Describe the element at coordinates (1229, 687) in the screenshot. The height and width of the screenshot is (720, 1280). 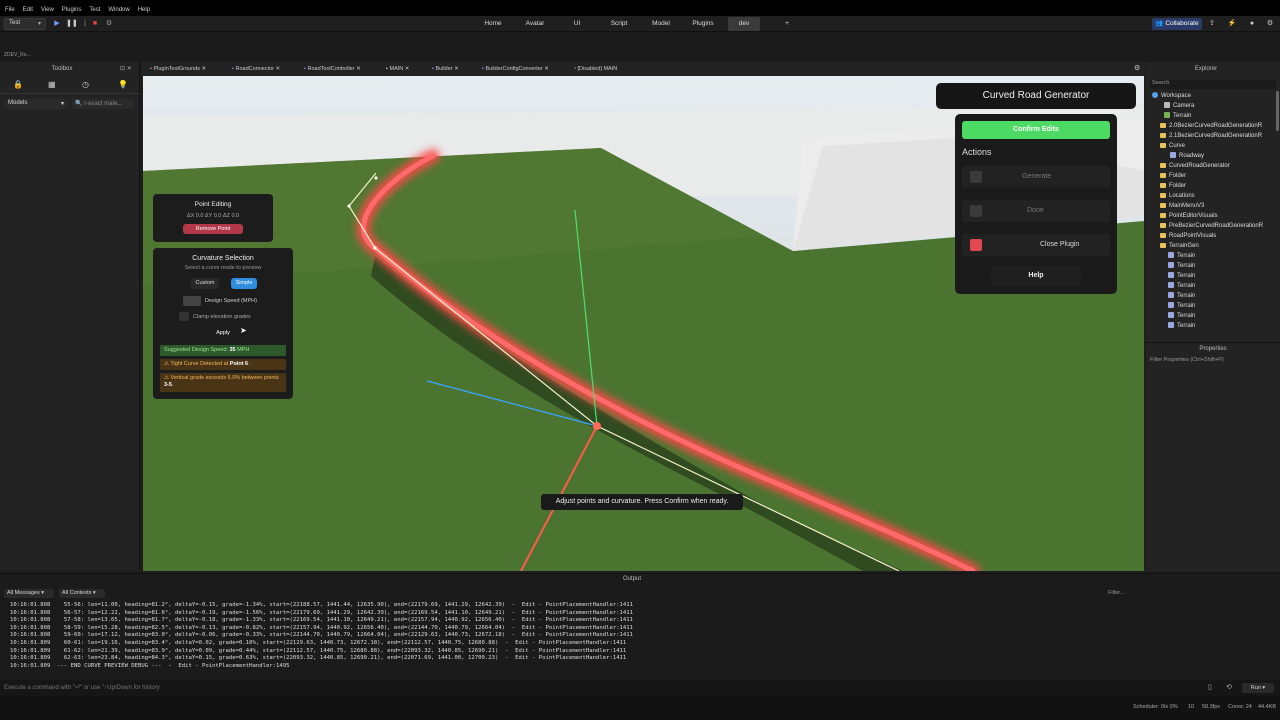
I see `history-icon: ⟲` at that location.